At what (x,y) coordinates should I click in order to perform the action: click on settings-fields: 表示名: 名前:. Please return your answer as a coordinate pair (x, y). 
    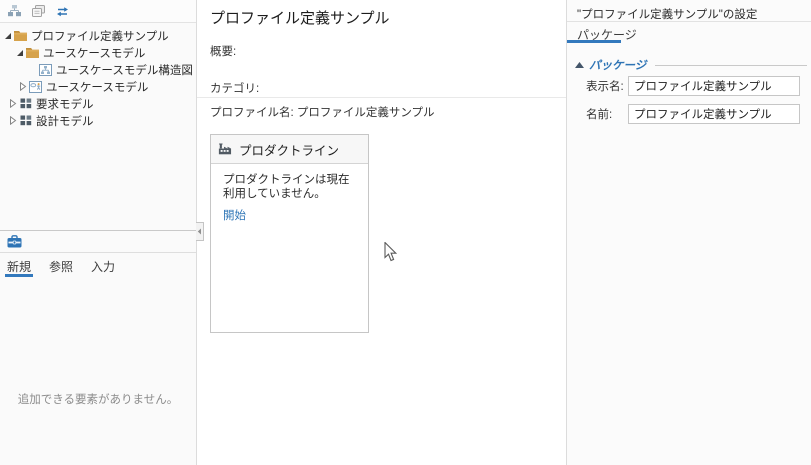
    Looking at the image, I should click on (689, 104).